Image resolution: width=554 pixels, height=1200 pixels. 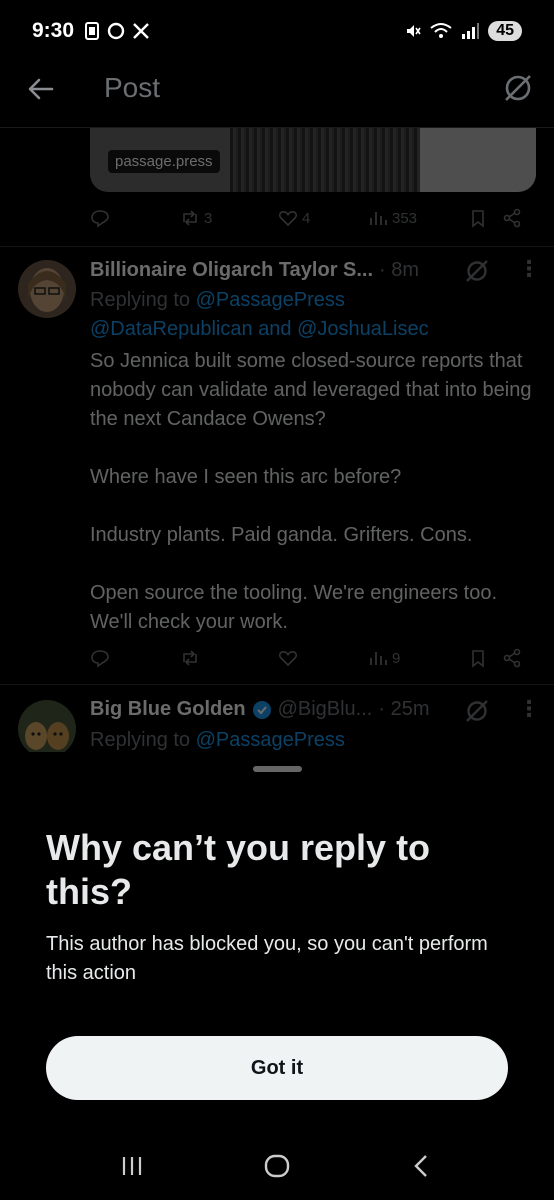 I want to click on views-count: 9, so click(x=396, y=658).